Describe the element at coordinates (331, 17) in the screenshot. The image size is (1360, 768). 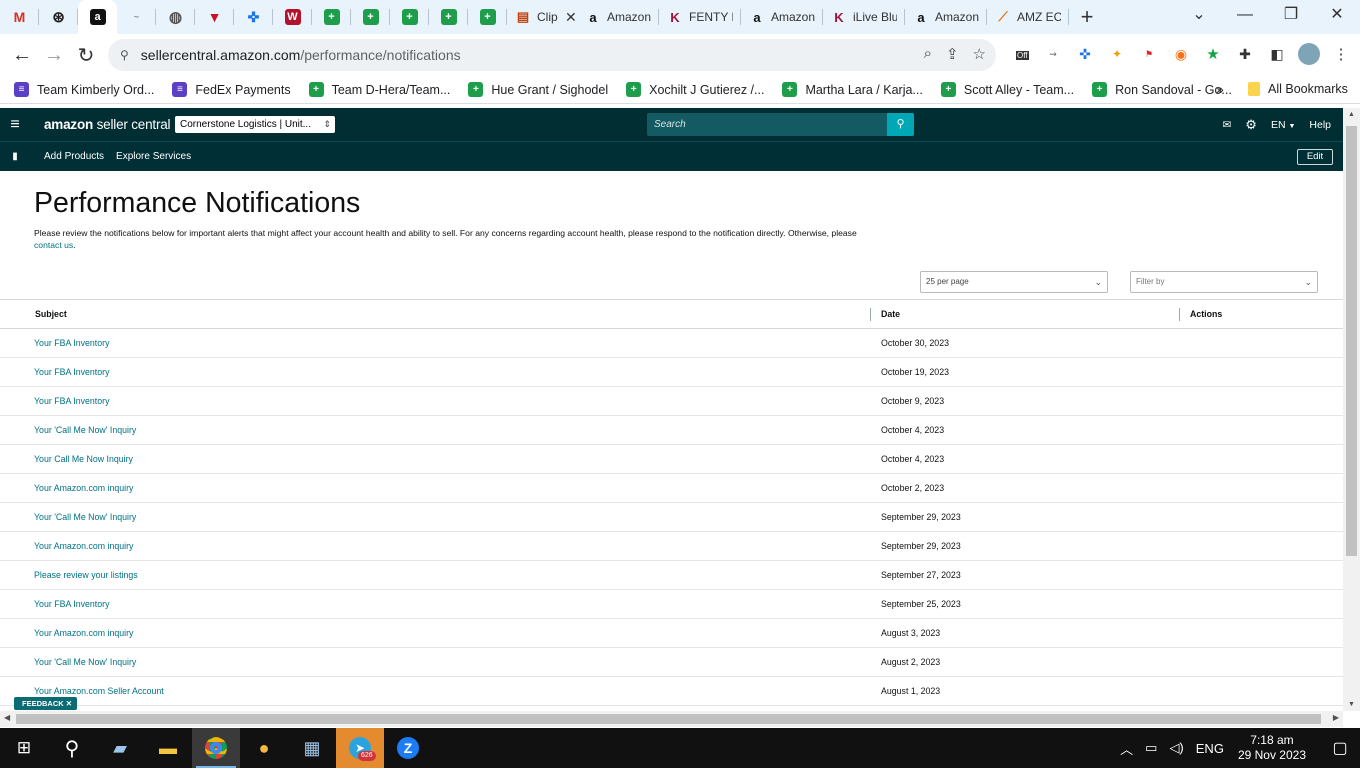
I see `tab-sheets-1: +` at that location.